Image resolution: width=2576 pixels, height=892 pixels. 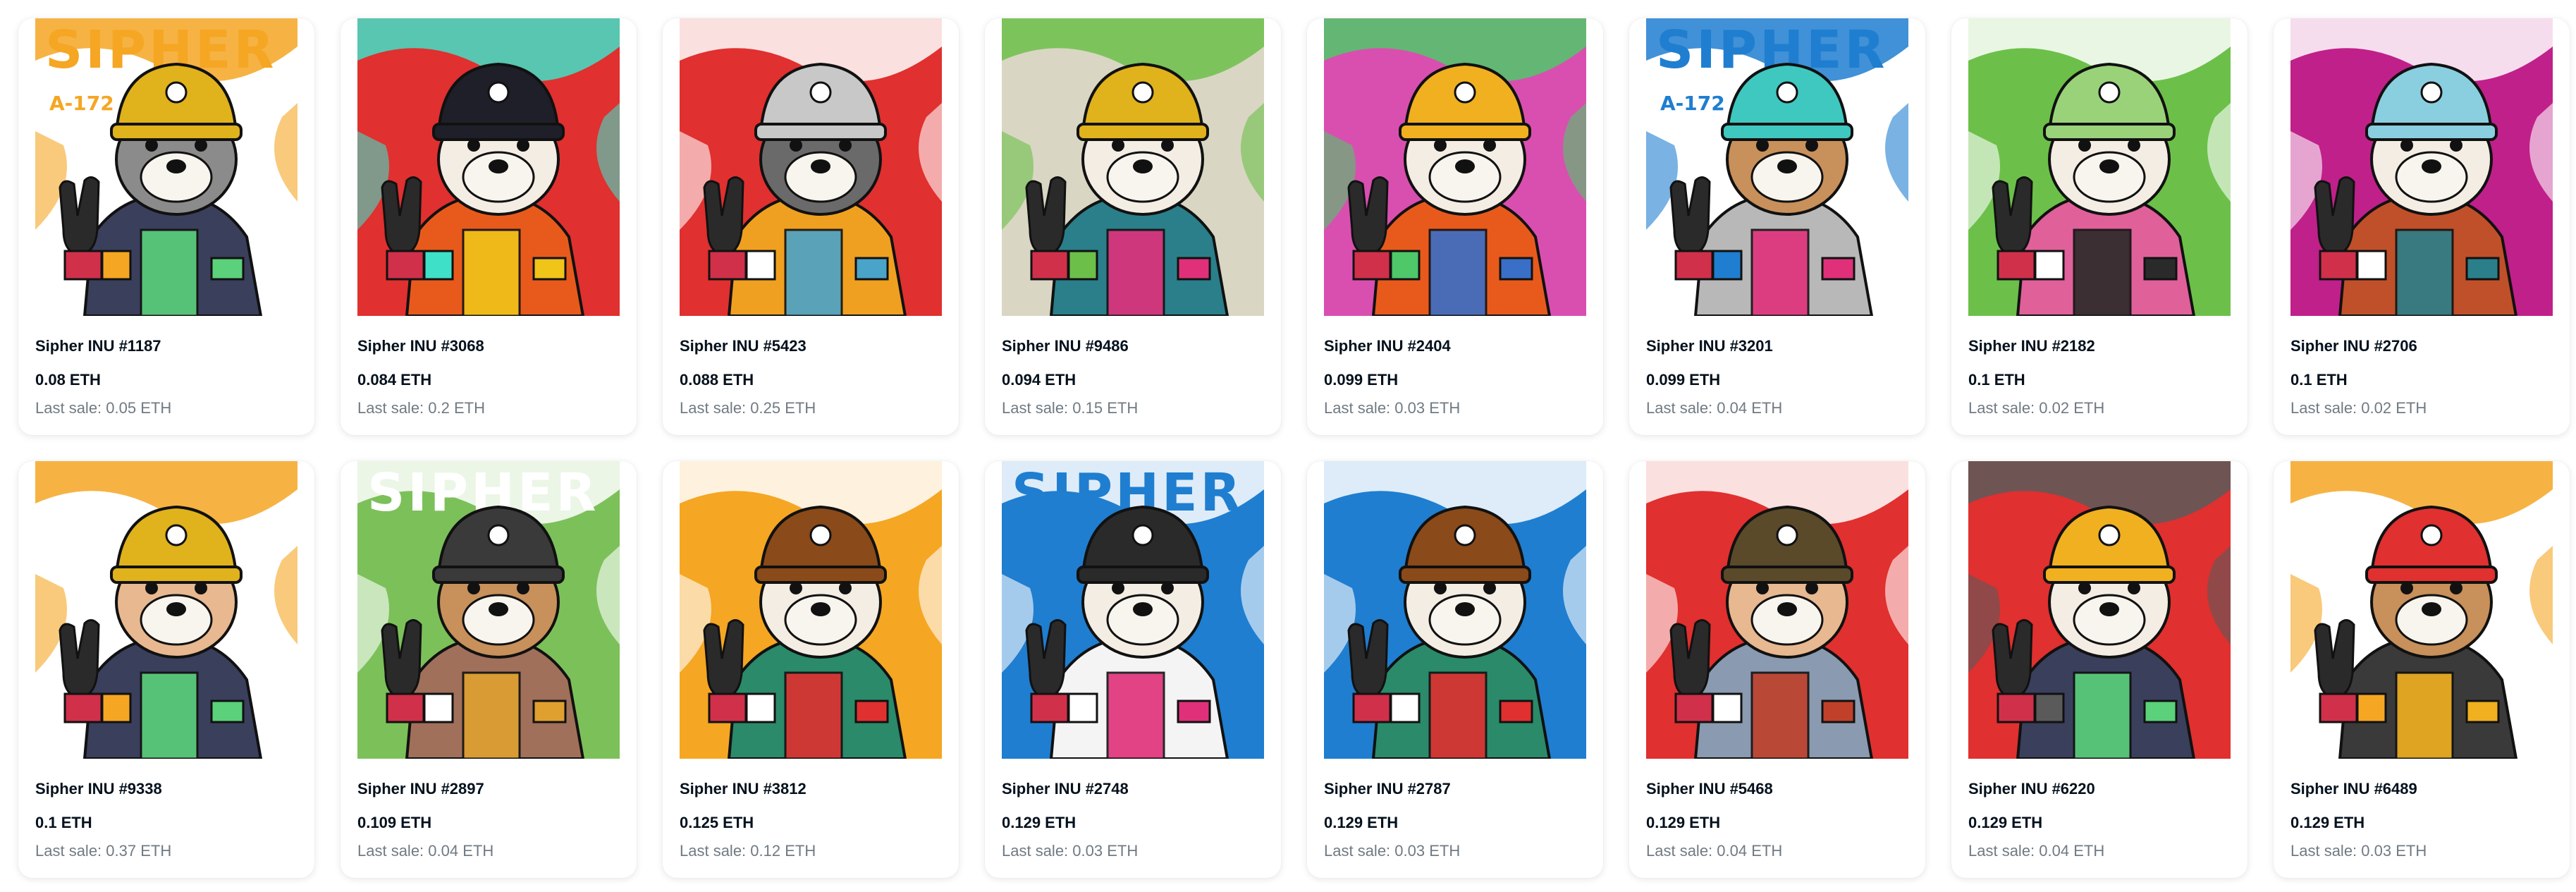 What do you see at coordinates (2353, 346) in the screenshot?
I see `nft-name: Sipher INU #2706` at bounding box center [2353, 346].